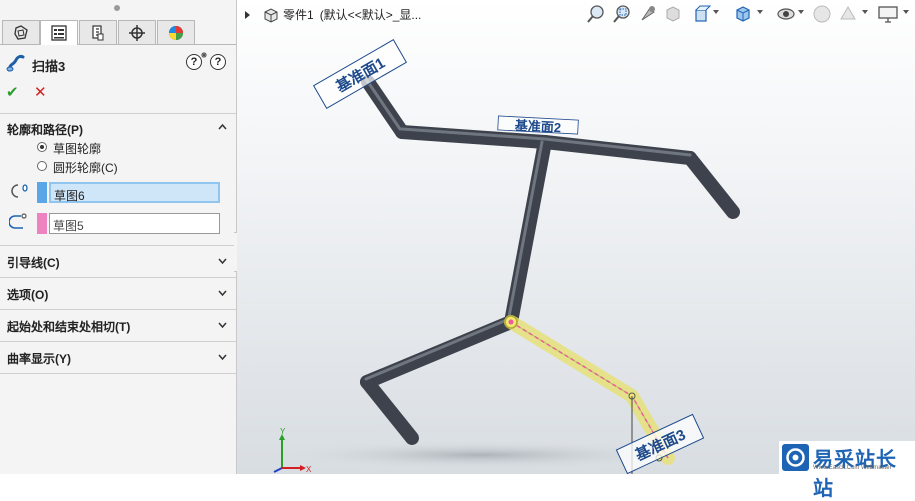 The width and height of the screenshot is (915, 501). What do you see at coordinates (33, 262) in the screenshot?
I see `section-guides-title: 引导线(C)` at bounding box center [33, 262].